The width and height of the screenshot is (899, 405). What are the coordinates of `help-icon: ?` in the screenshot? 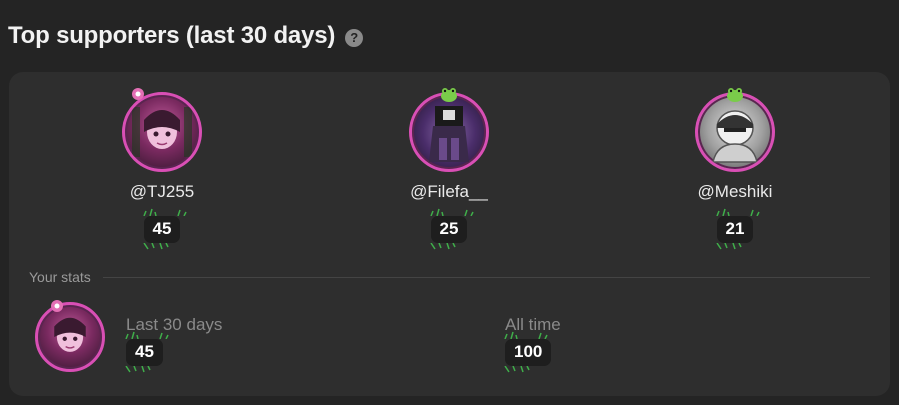 It's located at (354, 37).